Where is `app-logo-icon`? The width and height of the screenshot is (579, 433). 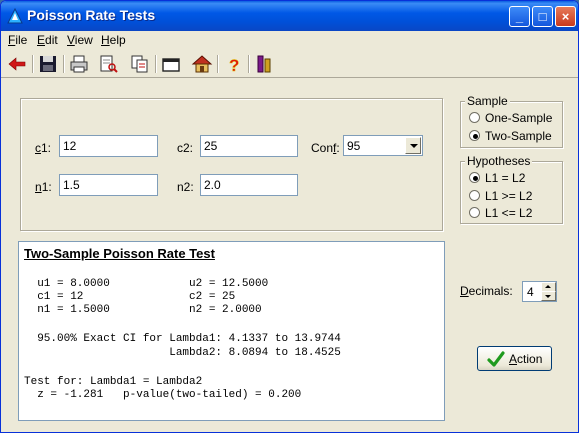
app-logo-icon is located at coordinates (15, 16).